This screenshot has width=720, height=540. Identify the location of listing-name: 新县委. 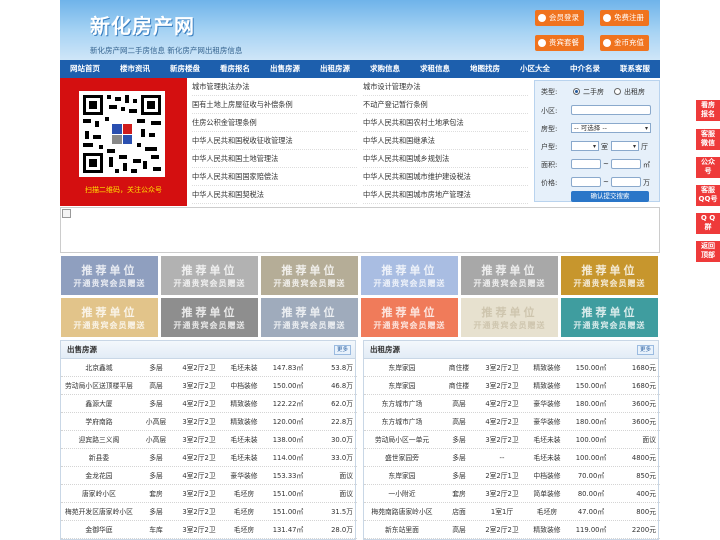
(99, 458).